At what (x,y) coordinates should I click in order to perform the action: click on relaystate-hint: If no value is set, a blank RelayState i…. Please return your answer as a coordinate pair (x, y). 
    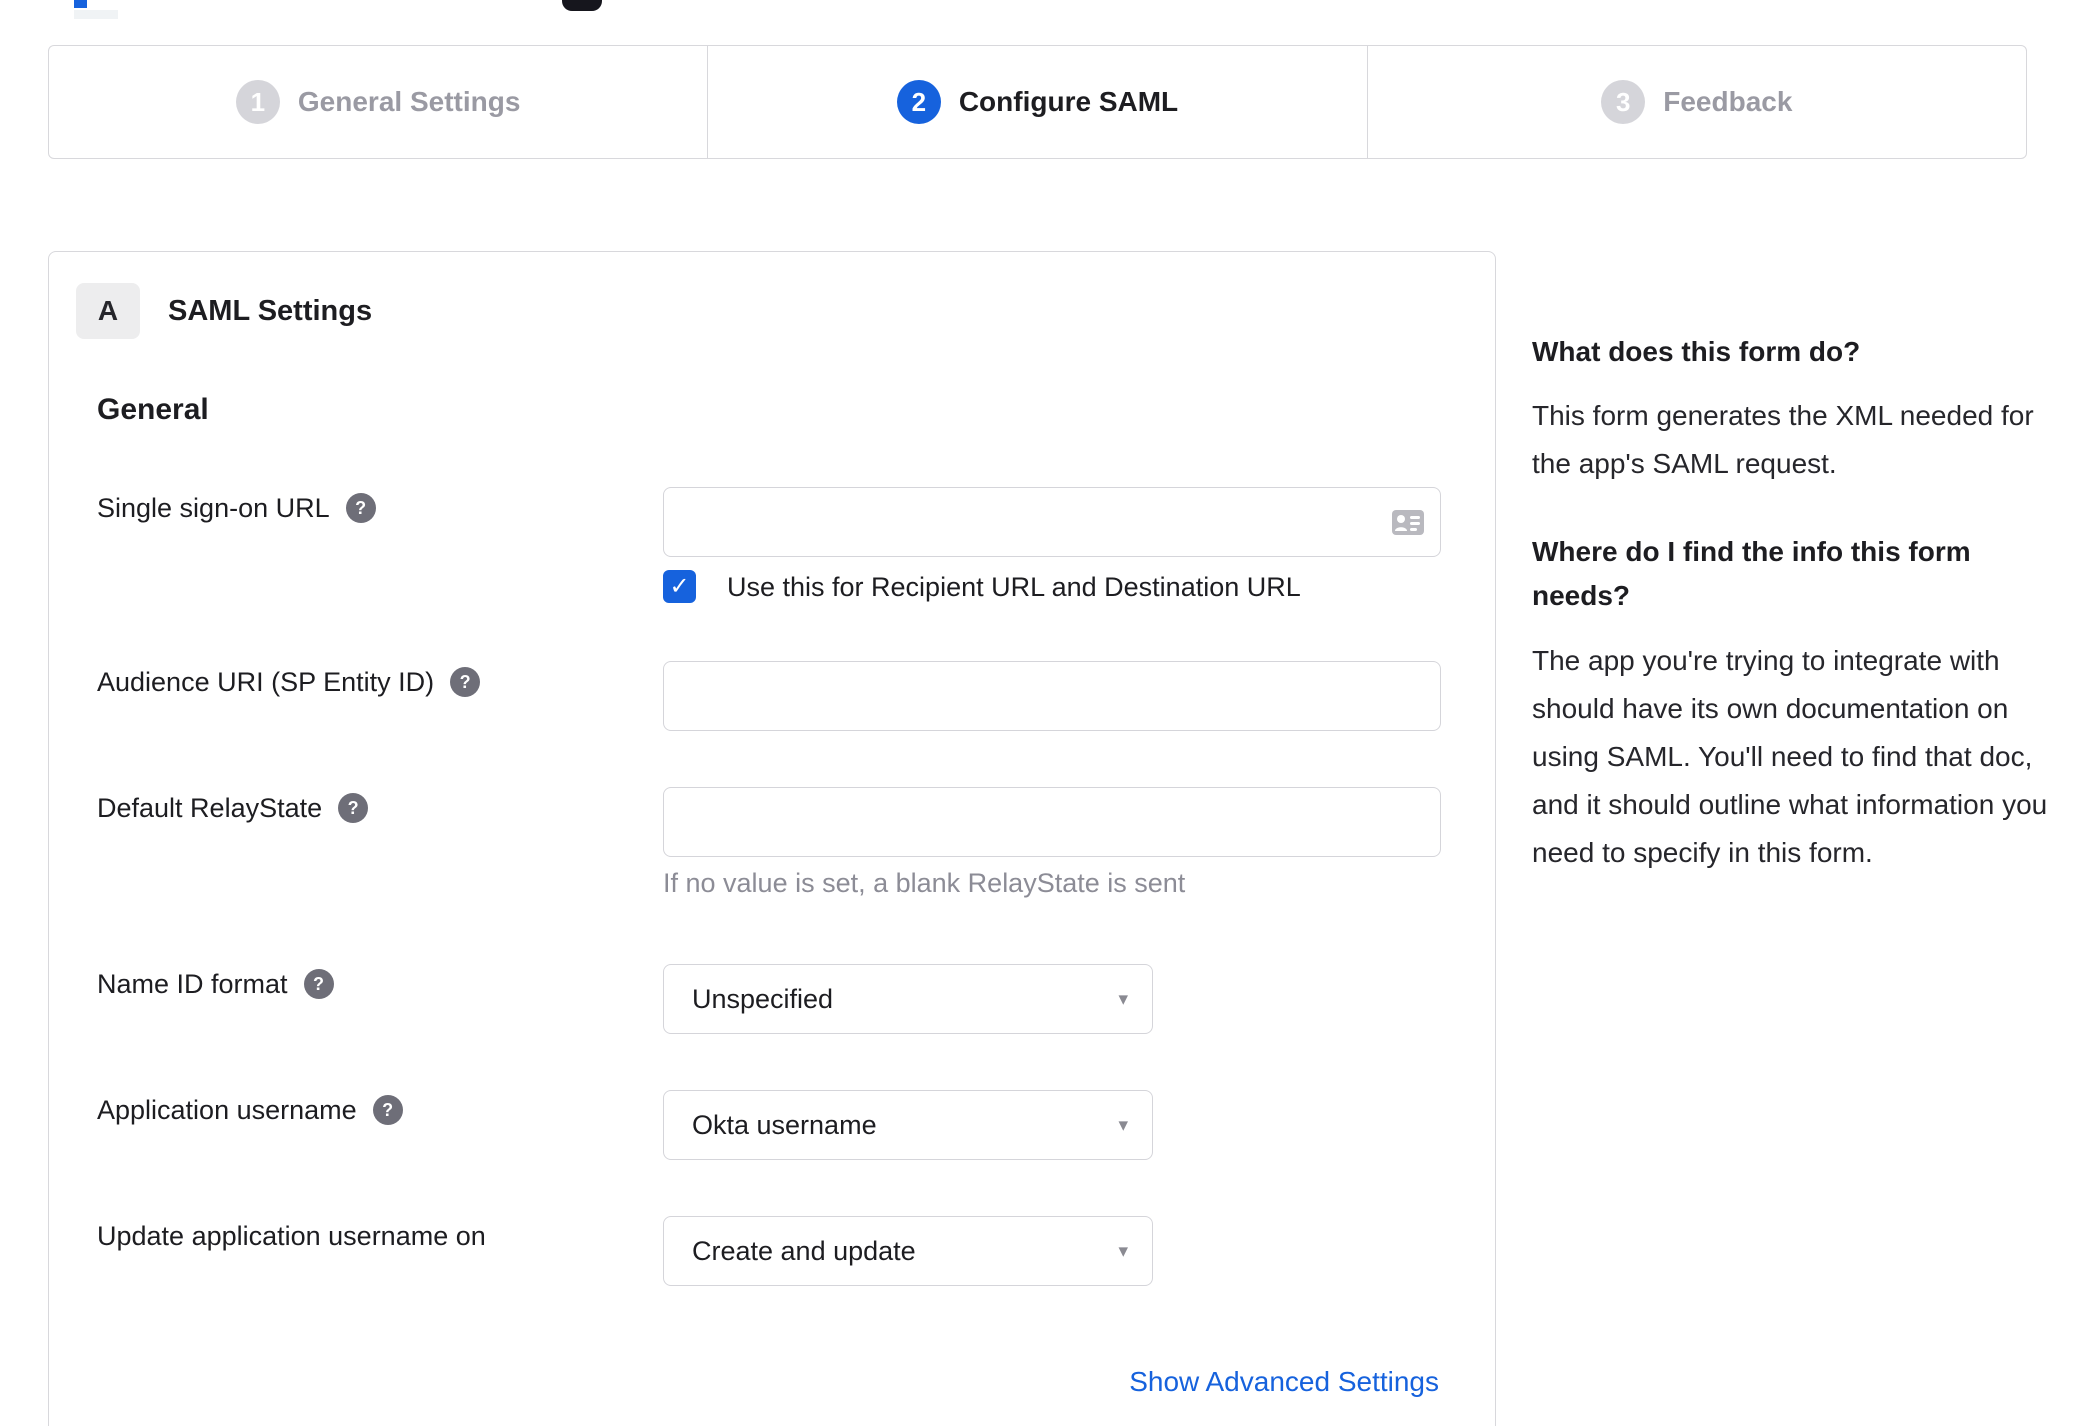
    Looking at the image, I should click on (924, 883).